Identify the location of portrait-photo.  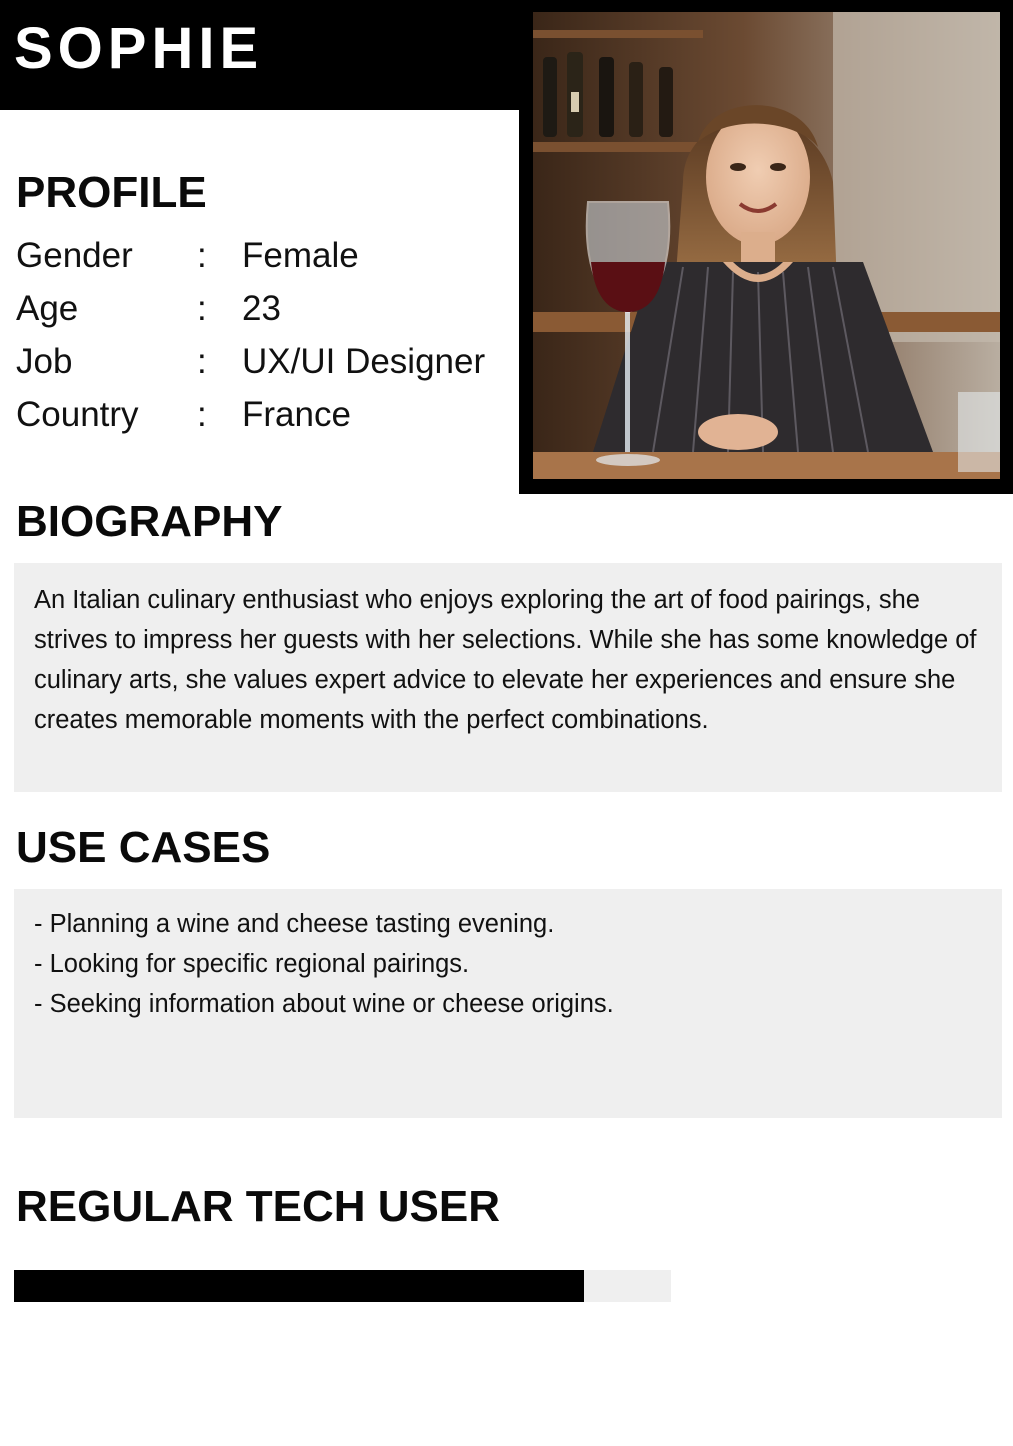
(766, 245).